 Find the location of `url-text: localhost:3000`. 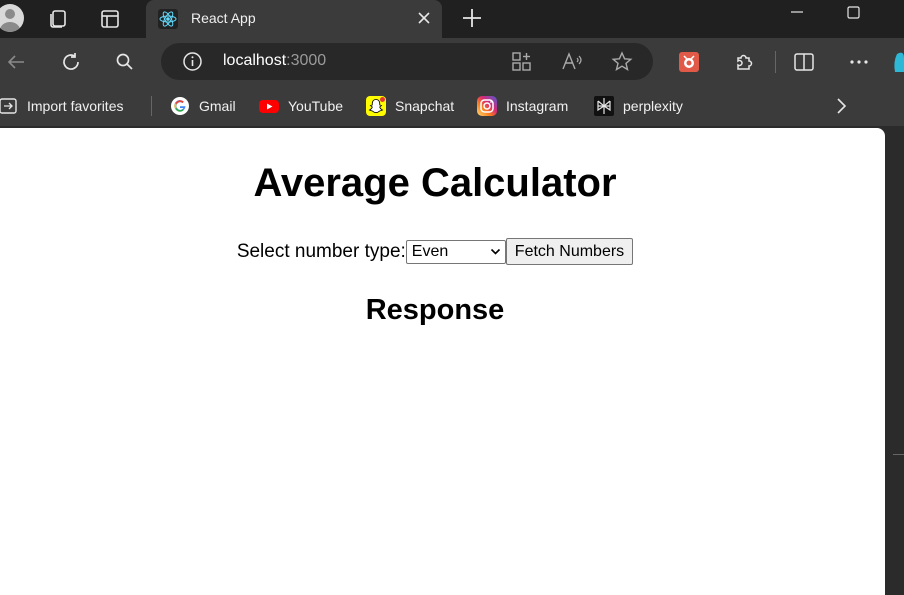

url-text: localhost:3000 is located at coordinates (274, 61).